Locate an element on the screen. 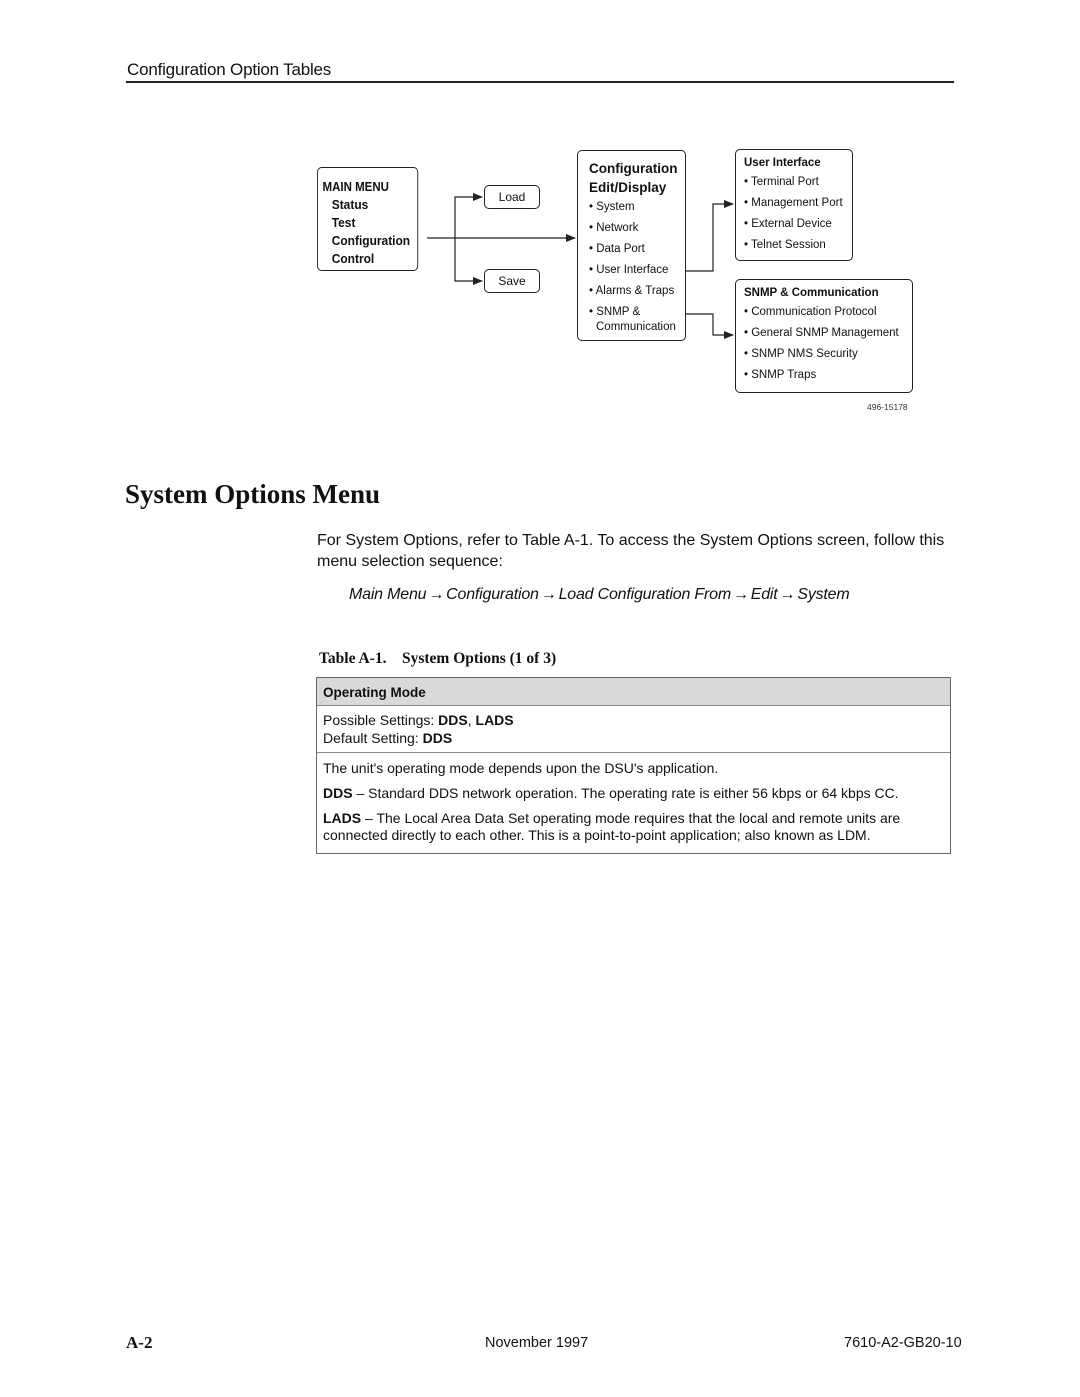 The width and height of the screenshot is (1080, 1397). ui-item: • Management Port is located at coordinates (793, 203).